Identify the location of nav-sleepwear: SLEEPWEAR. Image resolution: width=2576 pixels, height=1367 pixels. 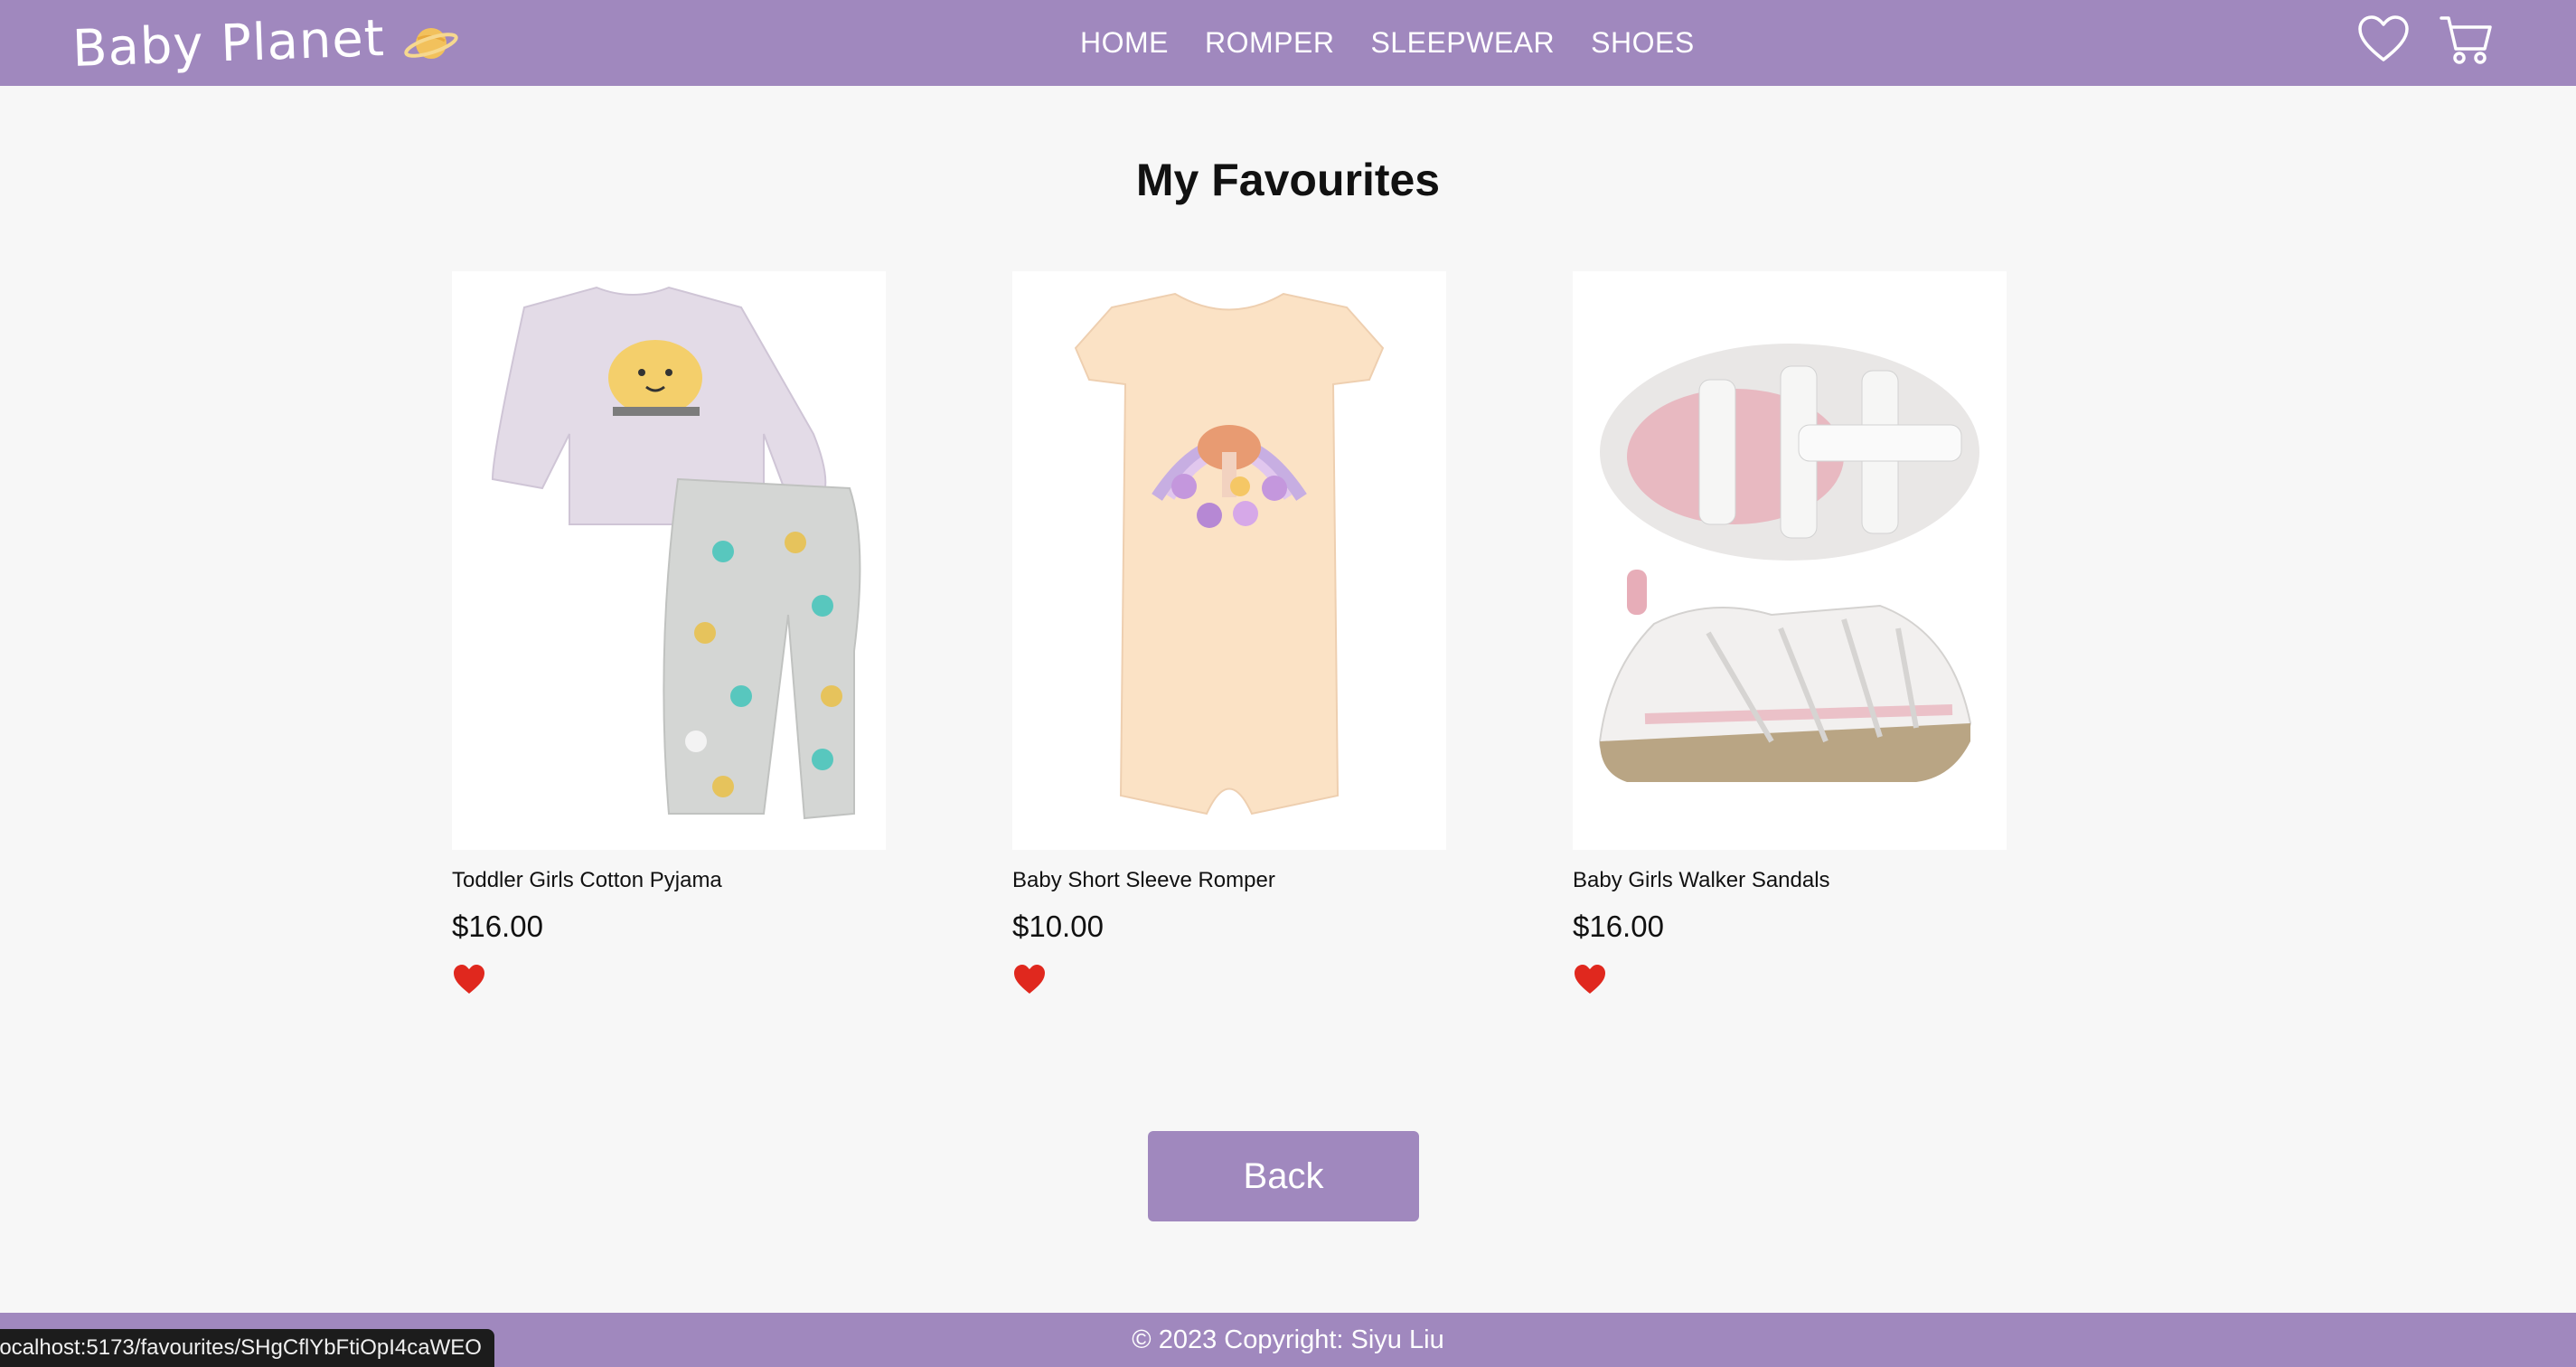
(1463, 43).